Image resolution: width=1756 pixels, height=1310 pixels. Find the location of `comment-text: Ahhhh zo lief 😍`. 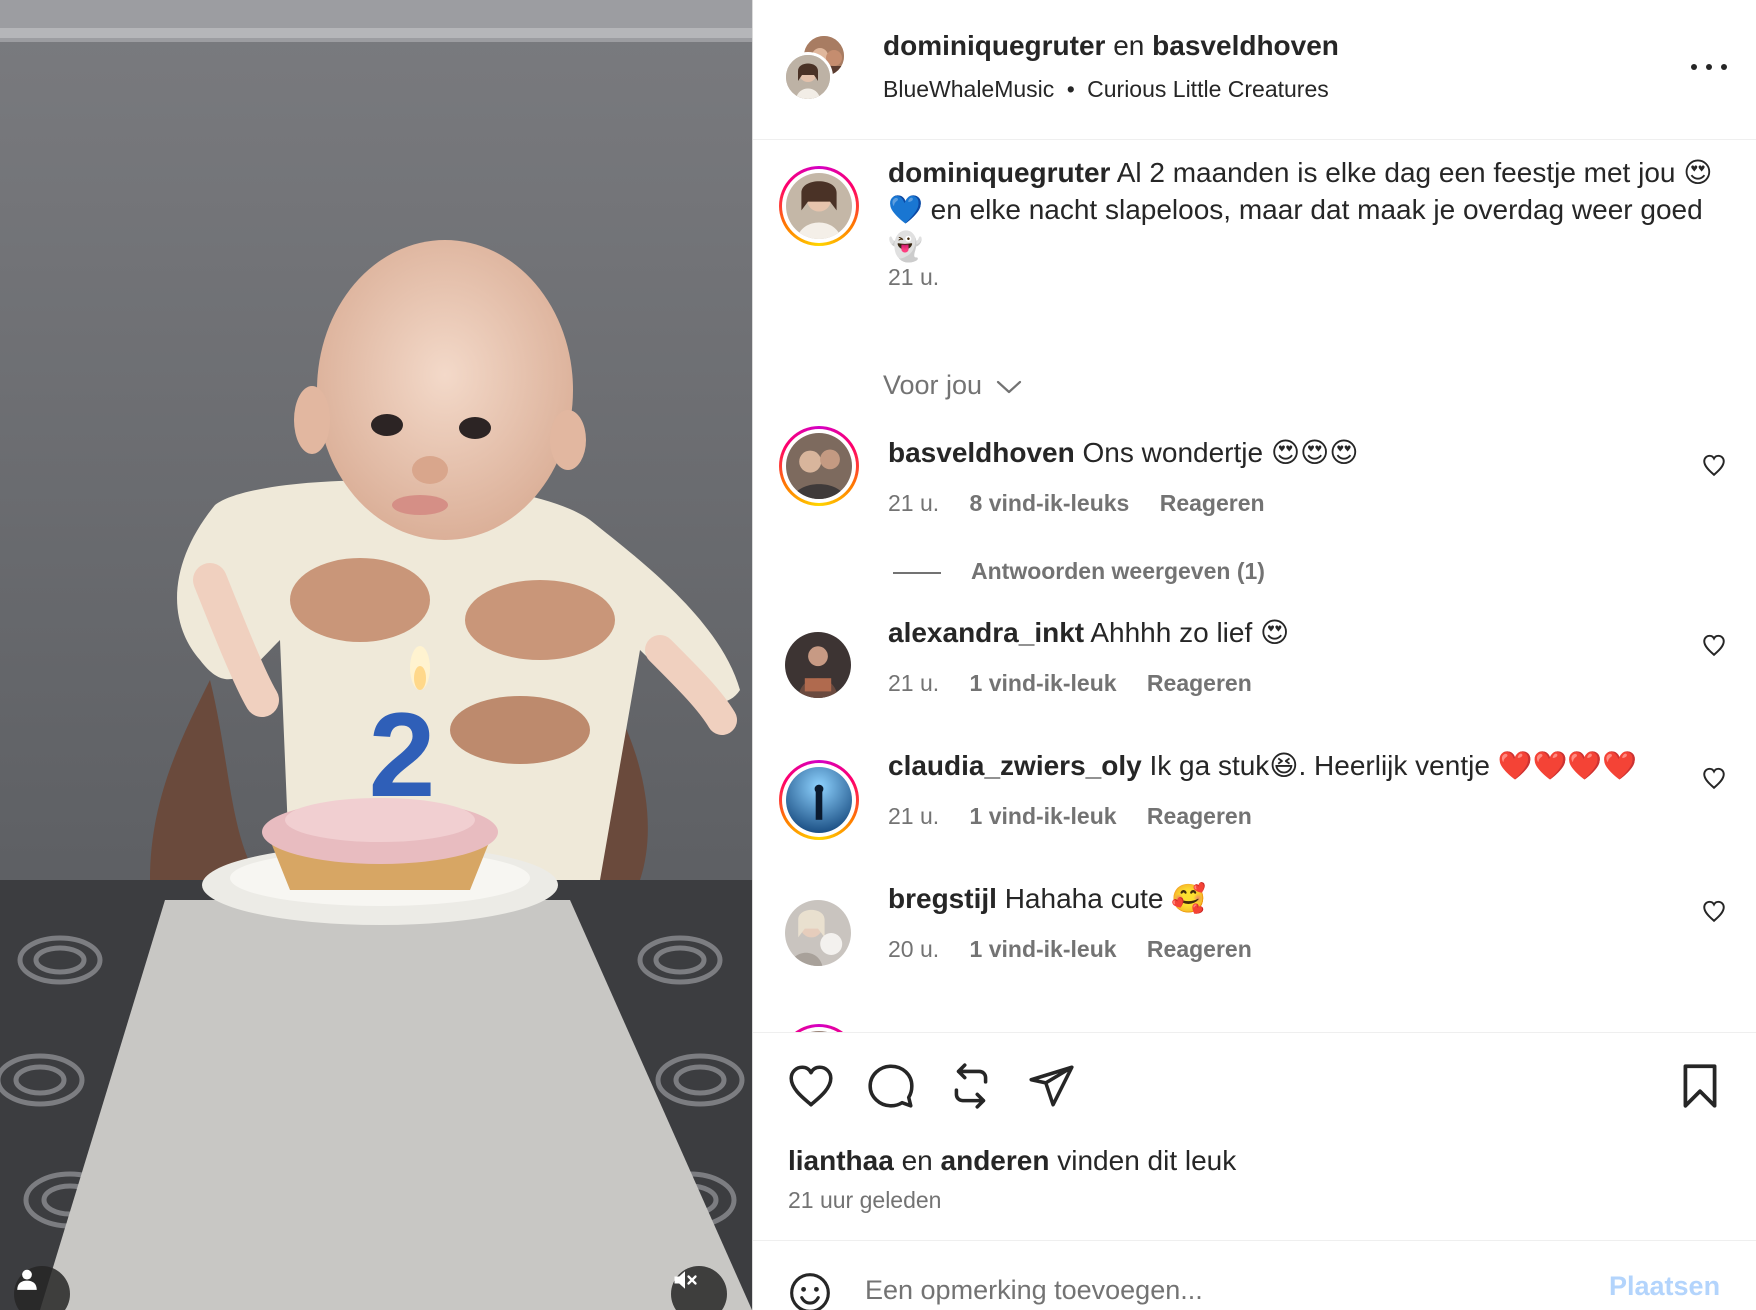

comment-text: Ahhhh zo lief 😍 is located at coordinates (1190, 632).